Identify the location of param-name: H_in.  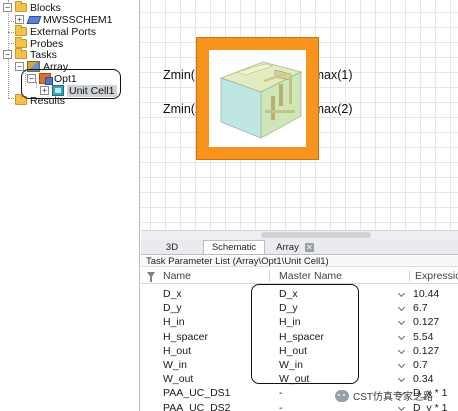
(174, 322).